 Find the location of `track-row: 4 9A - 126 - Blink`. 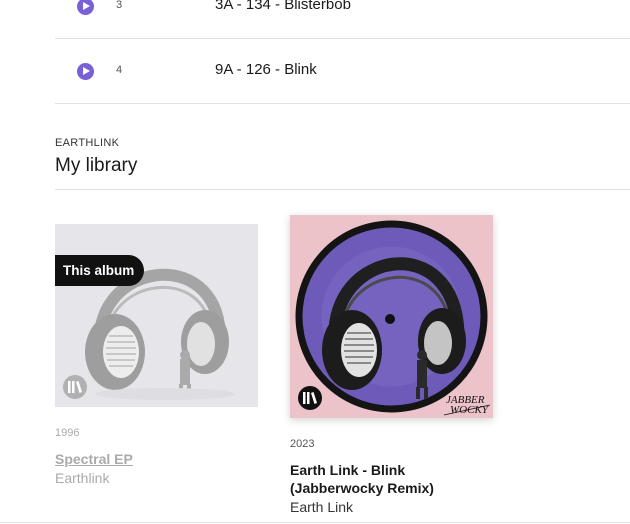

track-row: 4 9A - 126 - Blink is located at coordinates (342, 71).